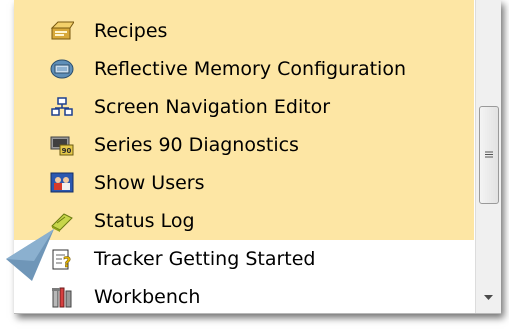 The image size is (509, 335). What do you see at coordinates (30, 255) in the screenshot?
I see `pointer-arrow-icon` at bounding box center [30, 255].